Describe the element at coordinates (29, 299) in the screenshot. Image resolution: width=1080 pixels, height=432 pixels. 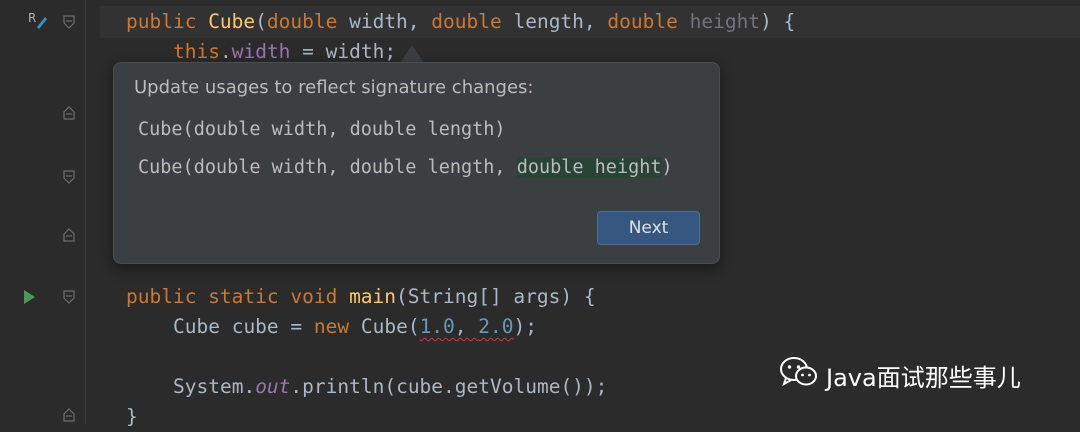
I see `run-icon` at that location.